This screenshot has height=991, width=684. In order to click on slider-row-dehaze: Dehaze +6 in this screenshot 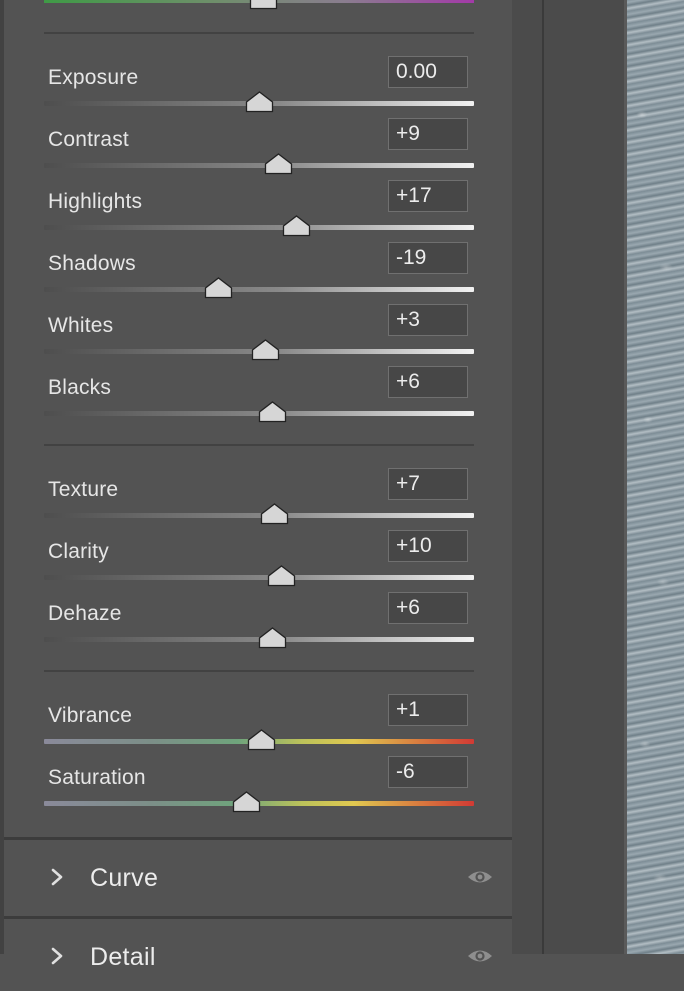, I will do `click(256, 623)`.